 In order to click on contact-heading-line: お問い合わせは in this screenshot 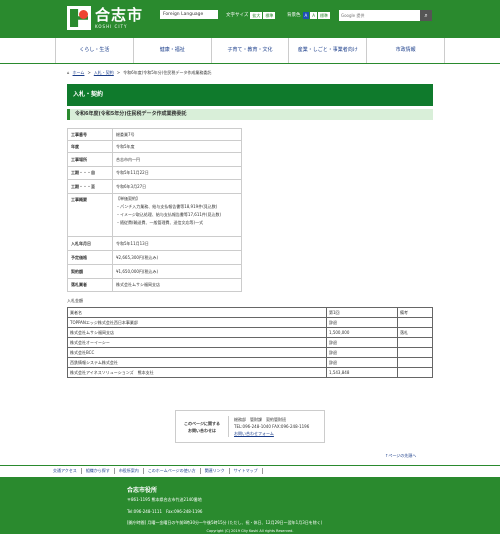, I will do `click(202, 430)`.